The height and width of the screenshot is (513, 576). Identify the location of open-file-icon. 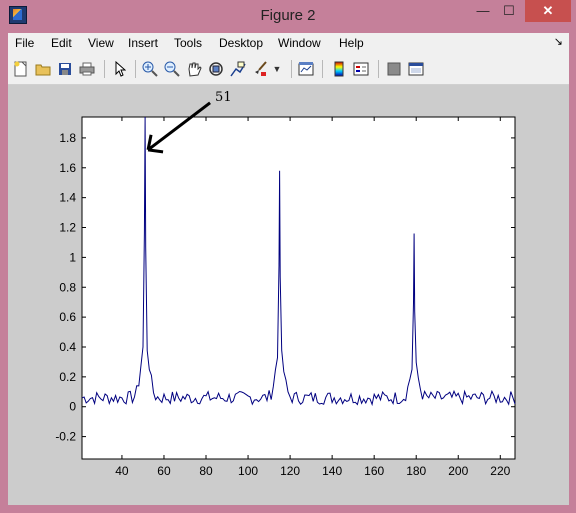
(43, 69).